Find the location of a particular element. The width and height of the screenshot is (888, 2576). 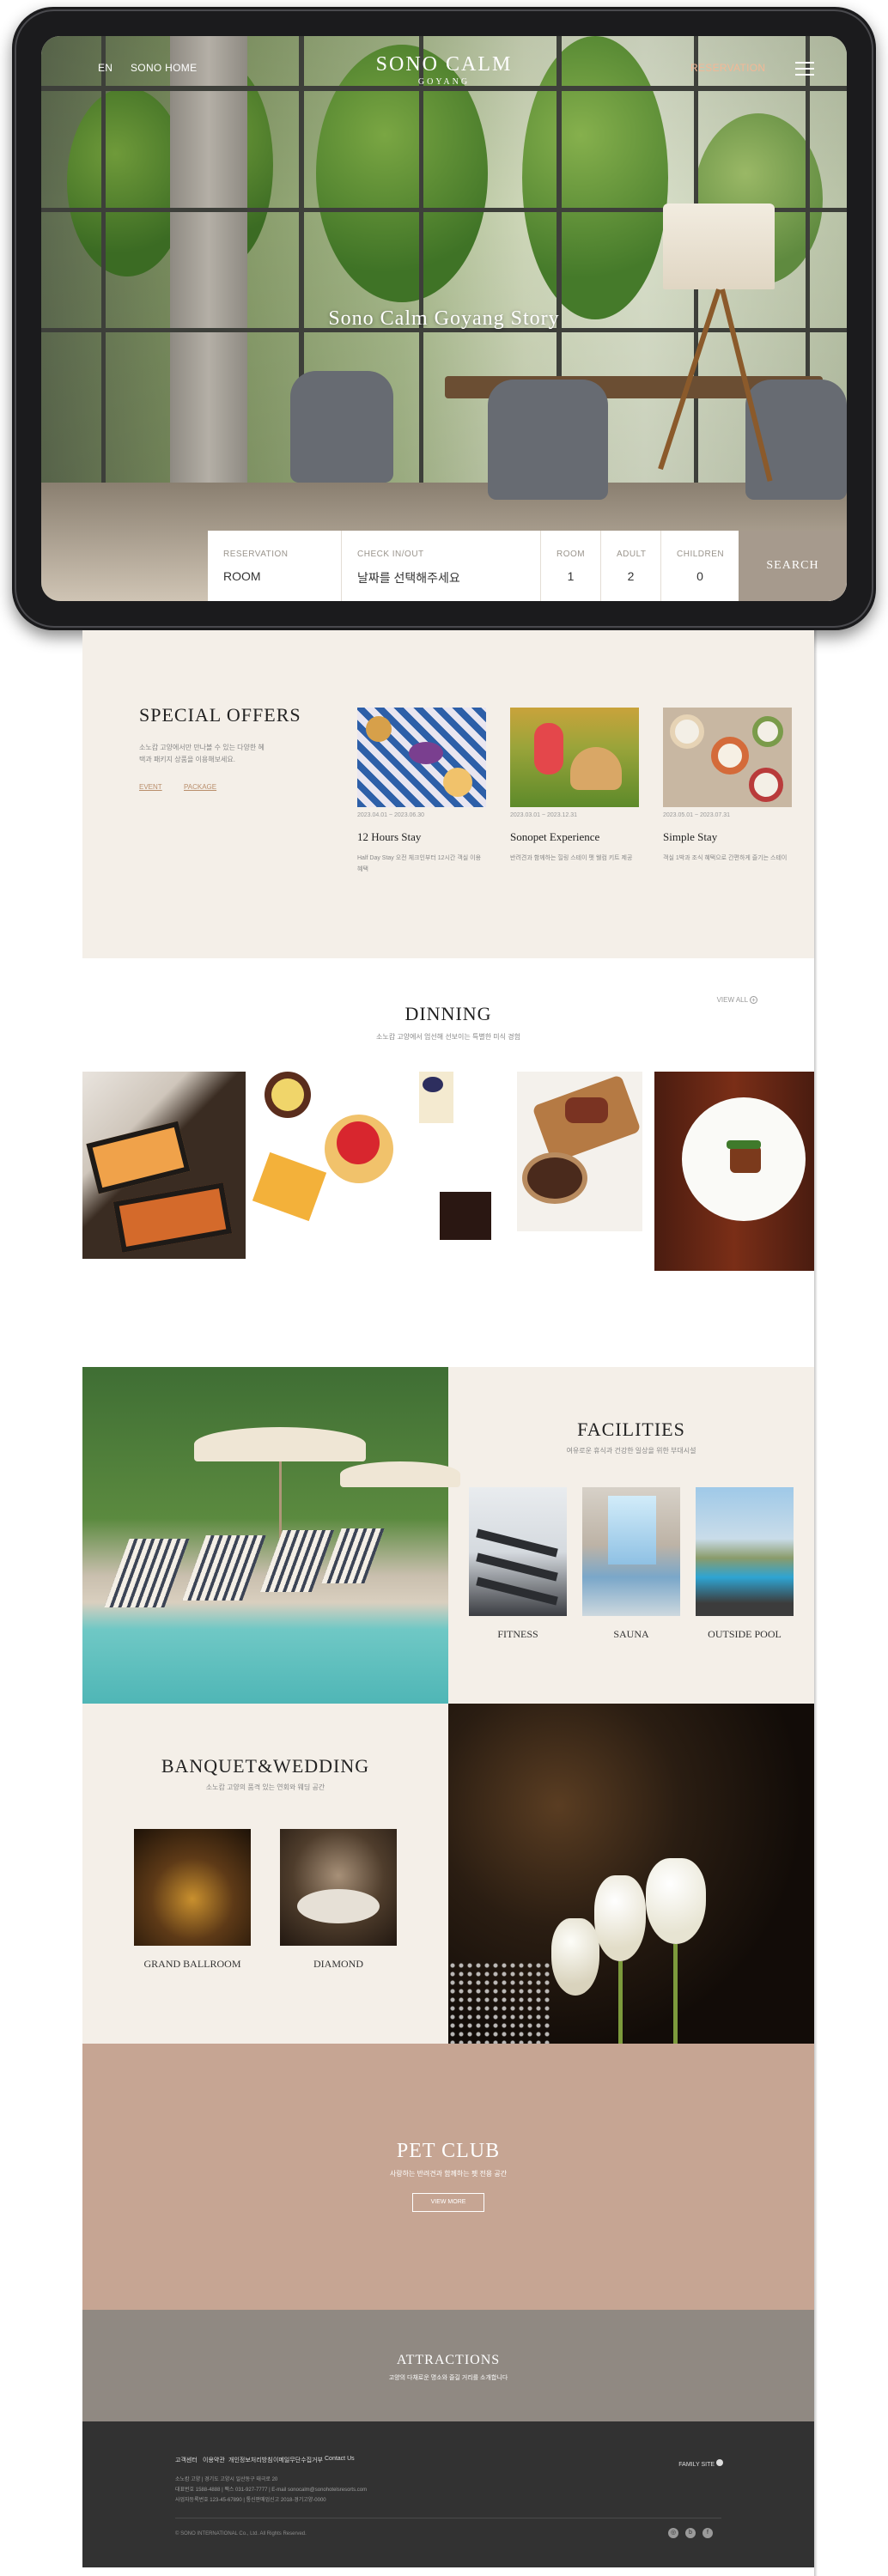

family-site-label: FAMILY SITE is located at coordinates (696, 2465).